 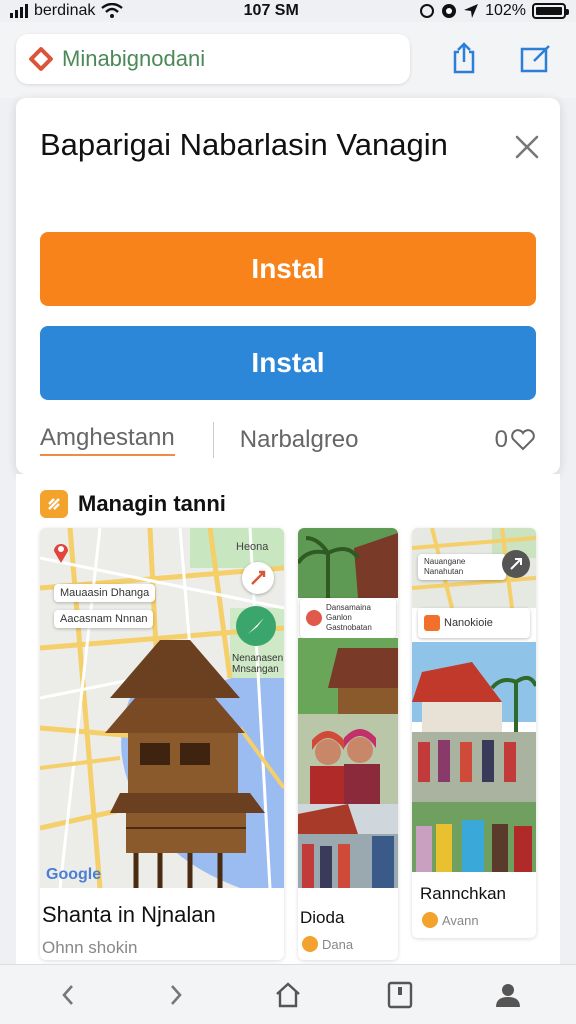 I want to click on label-square-icon, so click(x=432, y=623).